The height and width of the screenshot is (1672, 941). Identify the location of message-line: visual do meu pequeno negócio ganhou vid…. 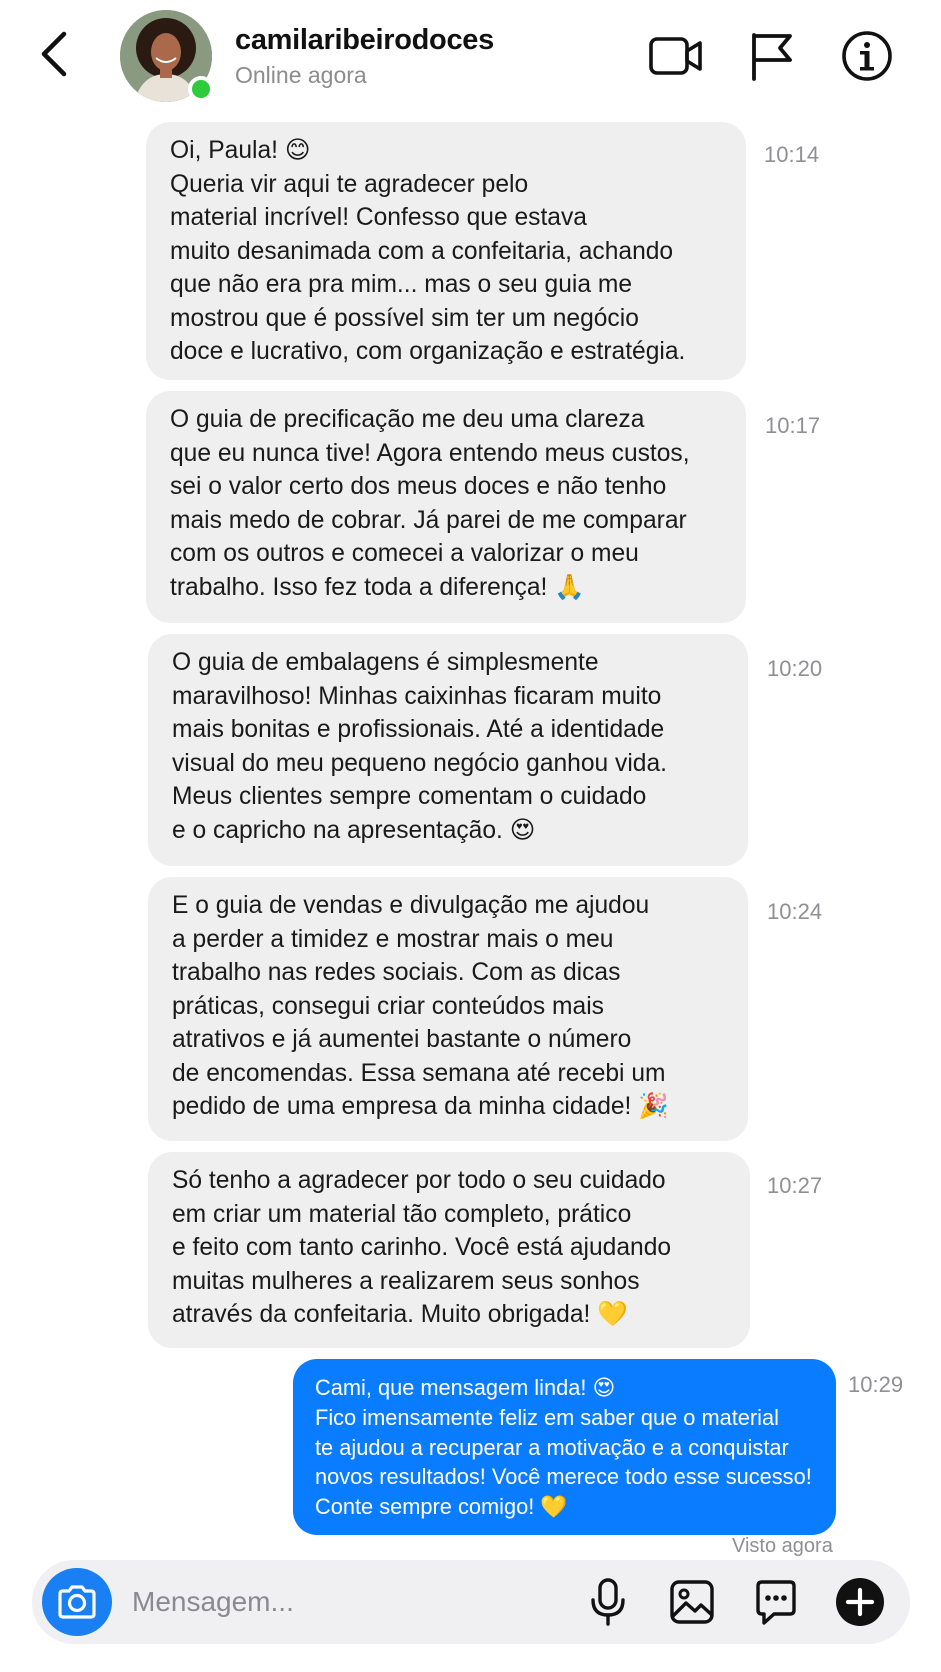
(419, 763).